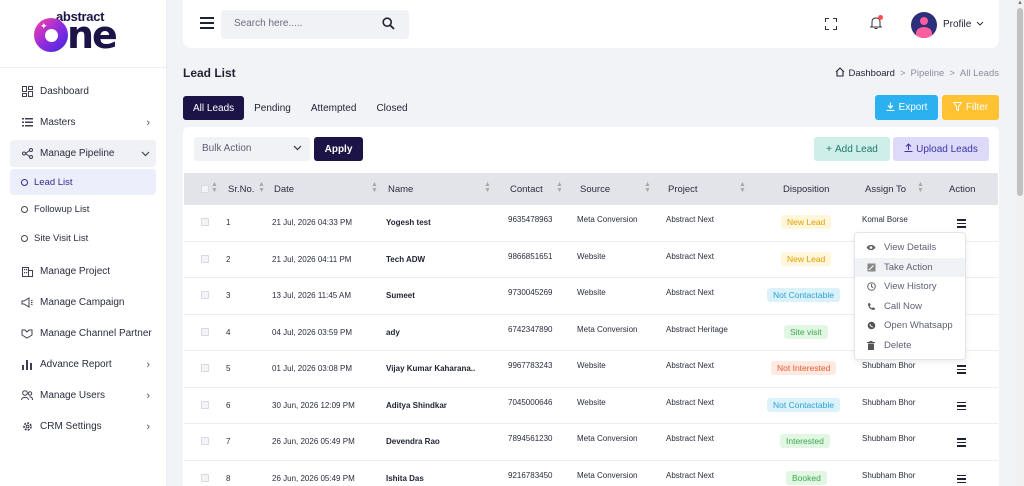 The image size is (1024, 486). What do you see at coordinates (400, 189) in the screenshot?
I see `column-header: Name` at bounding box center [400, 189].